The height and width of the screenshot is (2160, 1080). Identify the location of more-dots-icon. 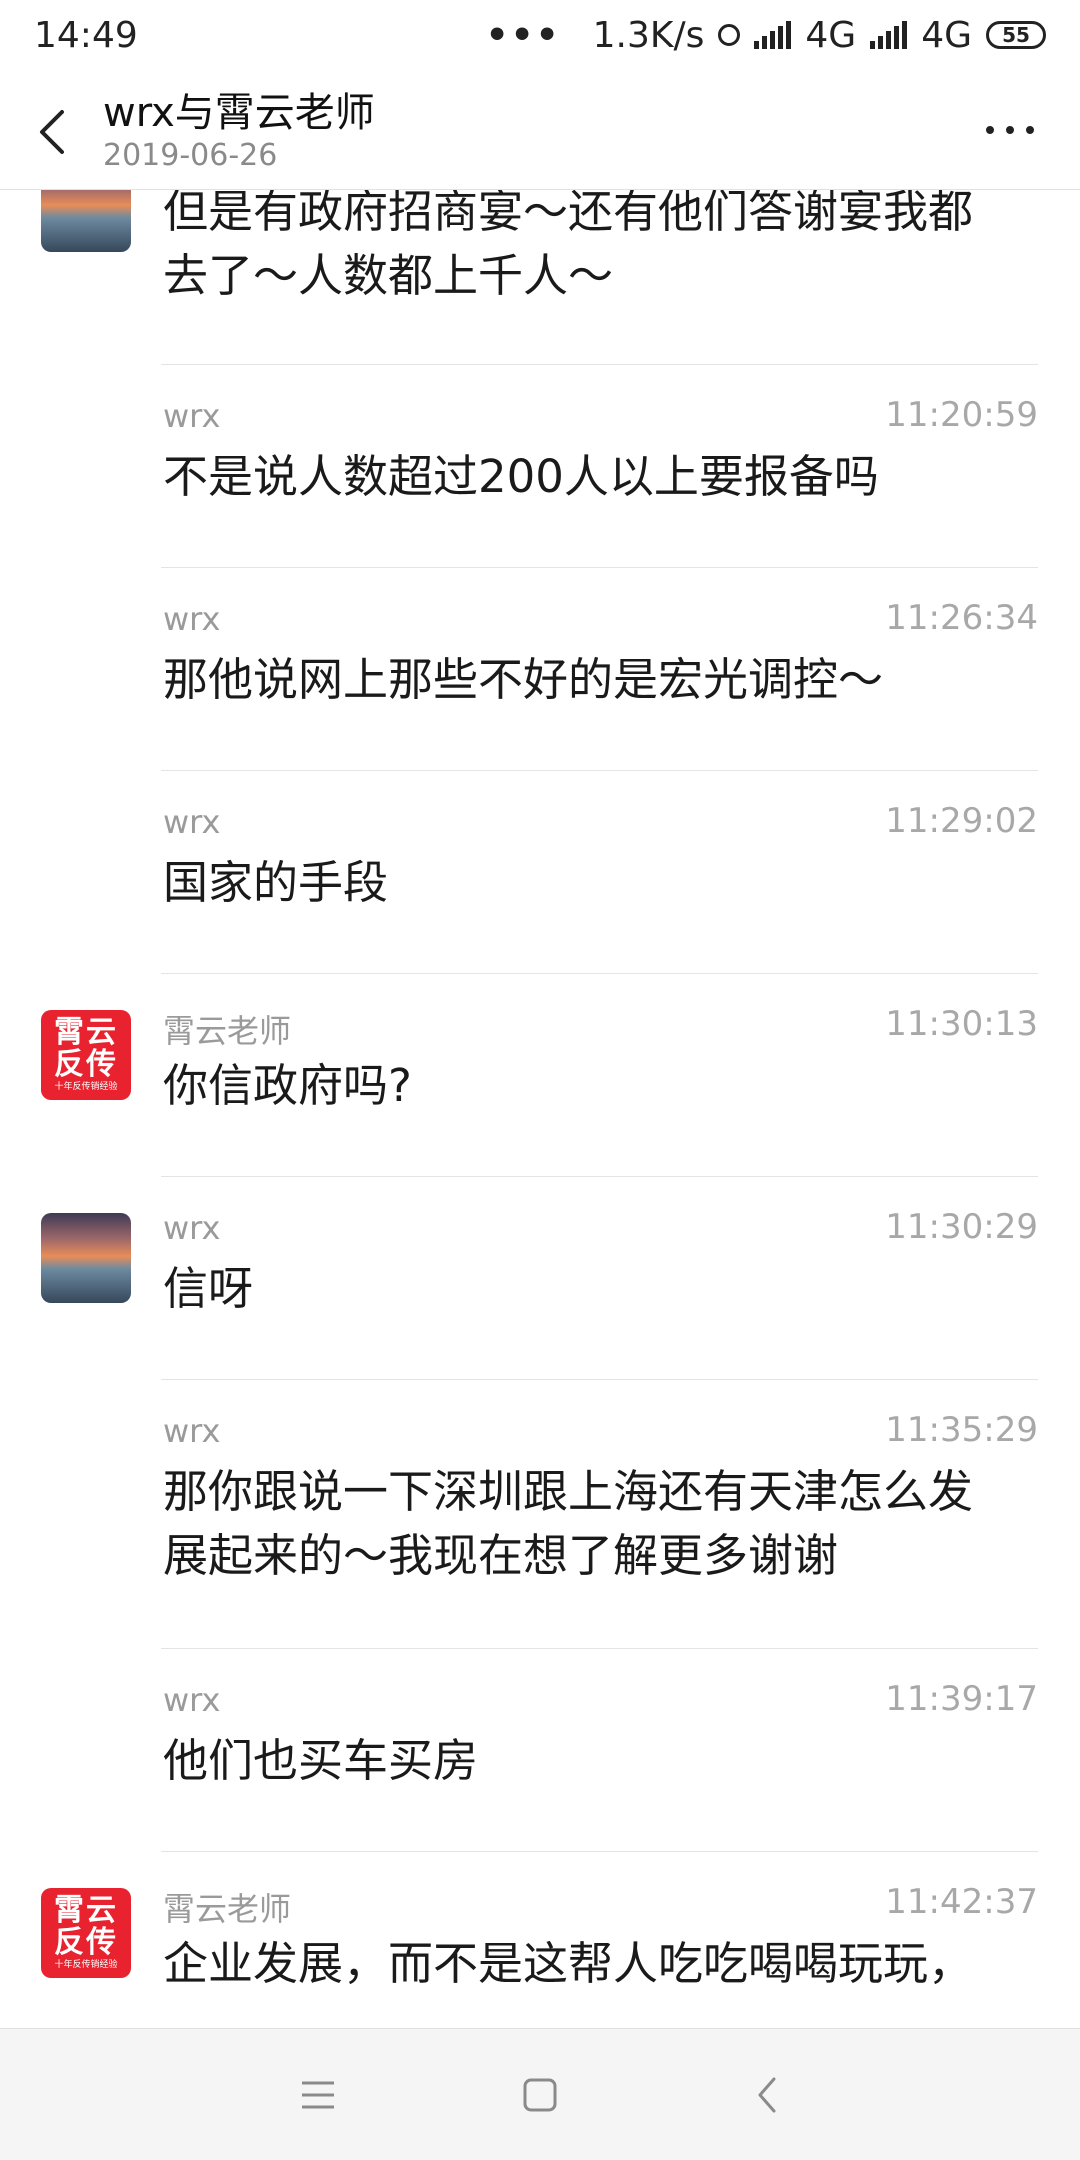
(1010, 130).